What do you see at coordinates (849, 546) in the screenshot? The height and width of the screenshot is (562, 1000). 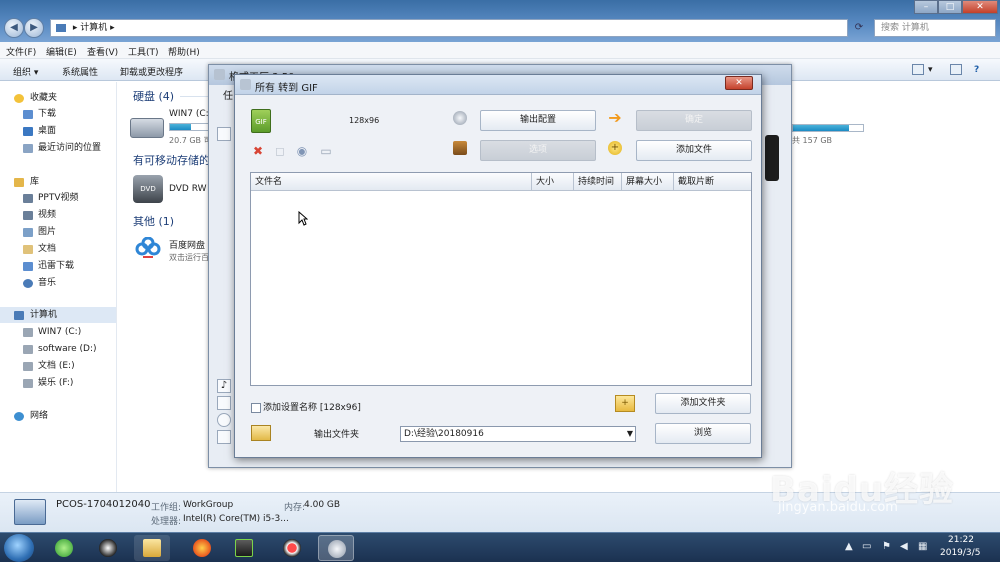 I see `tray-expand-icon: ▲` at bounding box center [849, 546].